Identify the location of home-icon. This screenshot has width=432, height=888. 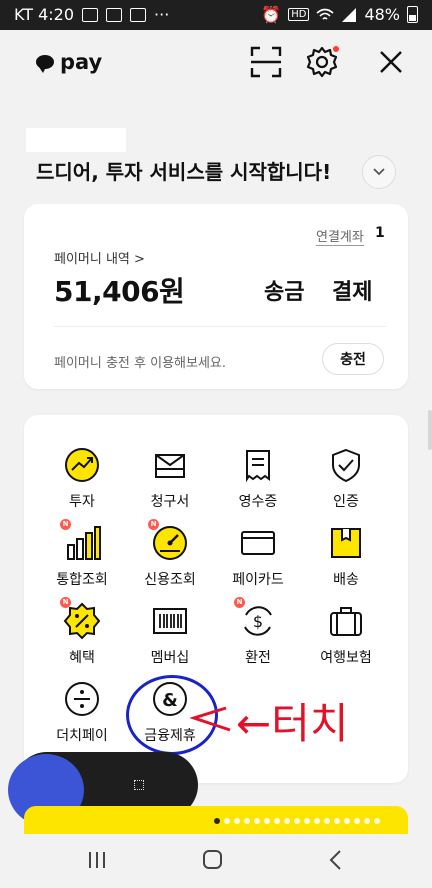
(212, 859).